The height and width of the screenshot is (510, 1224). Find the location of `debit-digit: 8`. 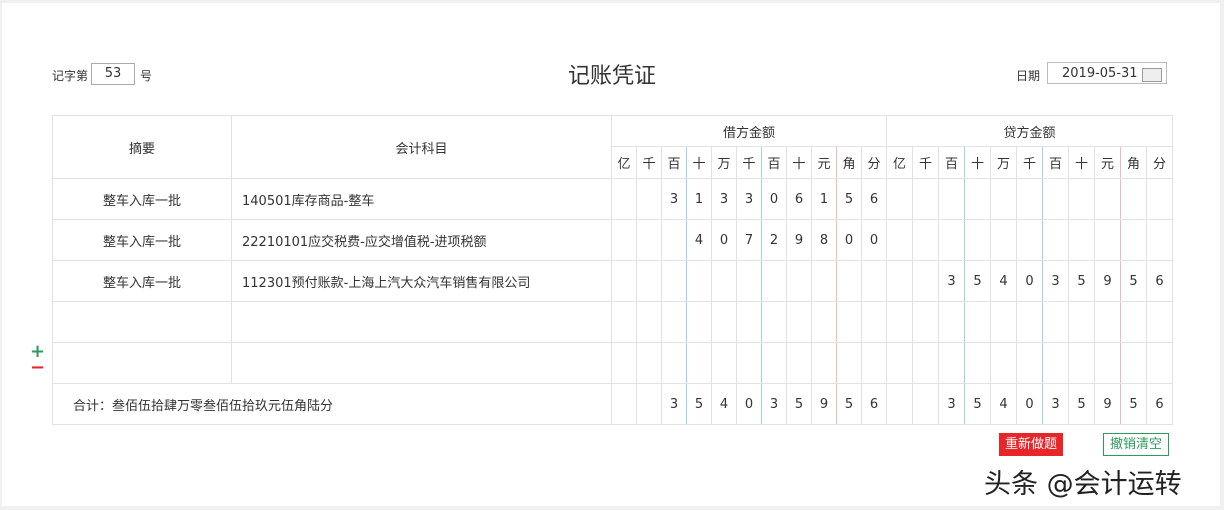

debit-digit: 8 is located at coordinates (824, 240).